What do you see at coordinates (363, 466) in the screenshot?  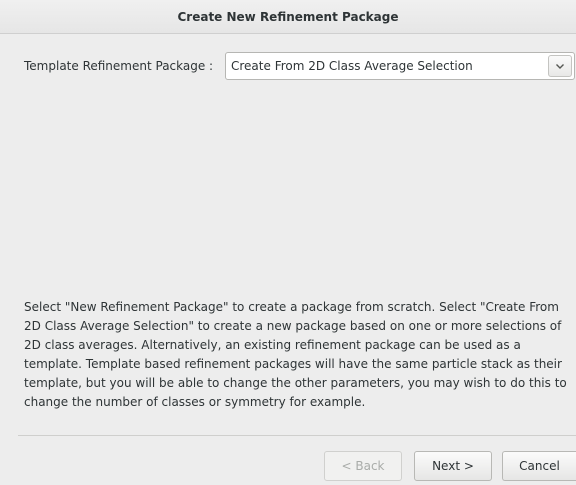 I see `back-button: < Back` at bounding box center [363, 466].